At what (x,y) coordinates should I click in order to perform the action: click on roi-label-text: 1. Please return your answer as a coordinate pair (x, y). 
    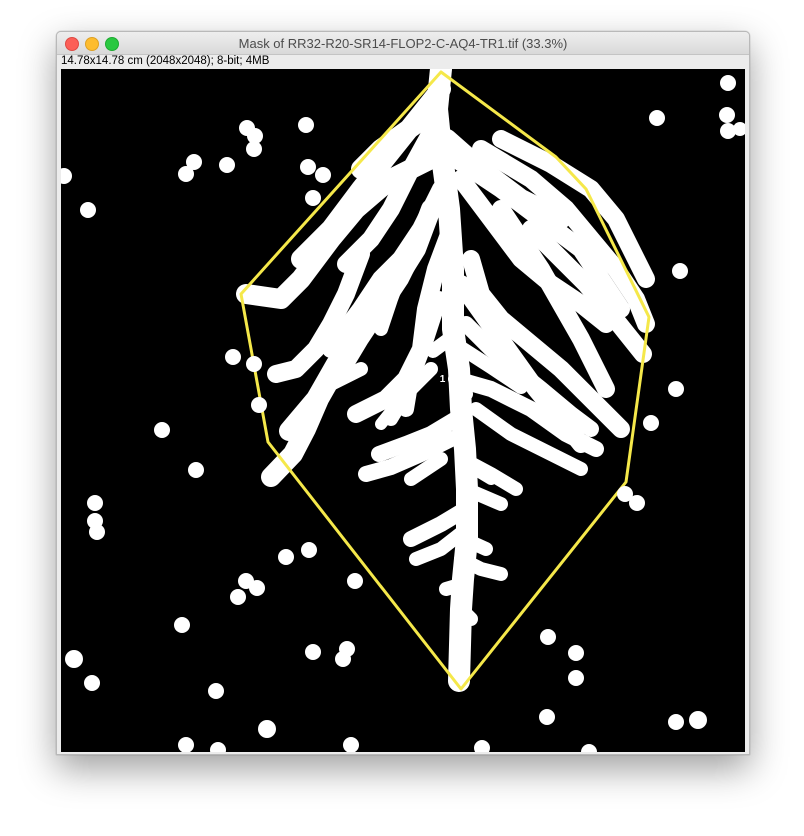
    Looking at the image, I should click on (443, 379).